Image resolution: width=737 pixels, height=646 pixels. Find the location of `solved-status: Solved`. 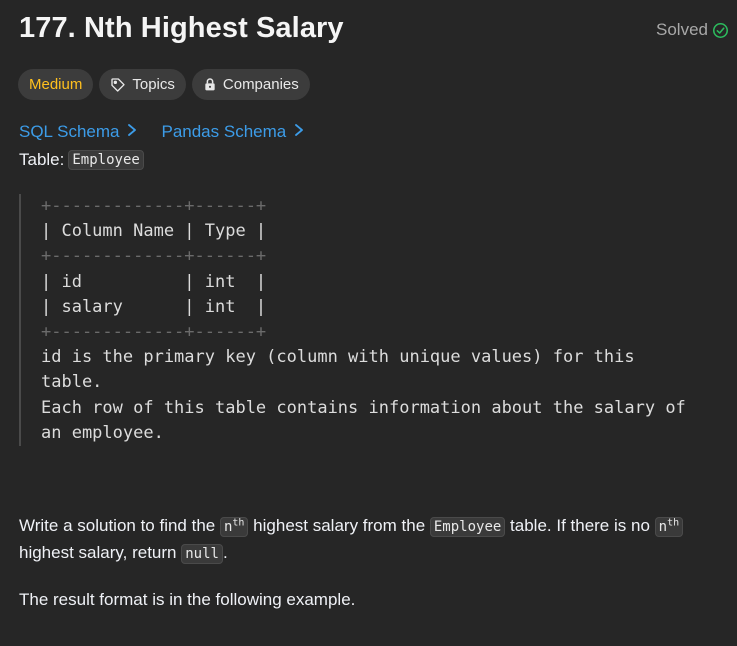

solved-status: Solved is located at coordinates (692, 30).